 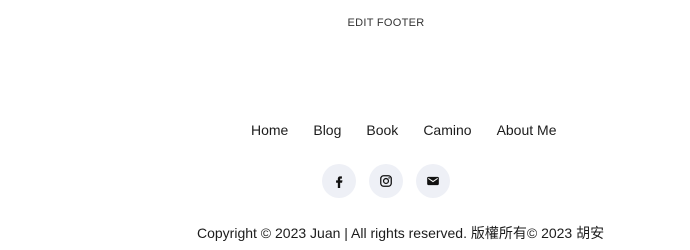 I want to click on email-button, so click(x=433, y=181).